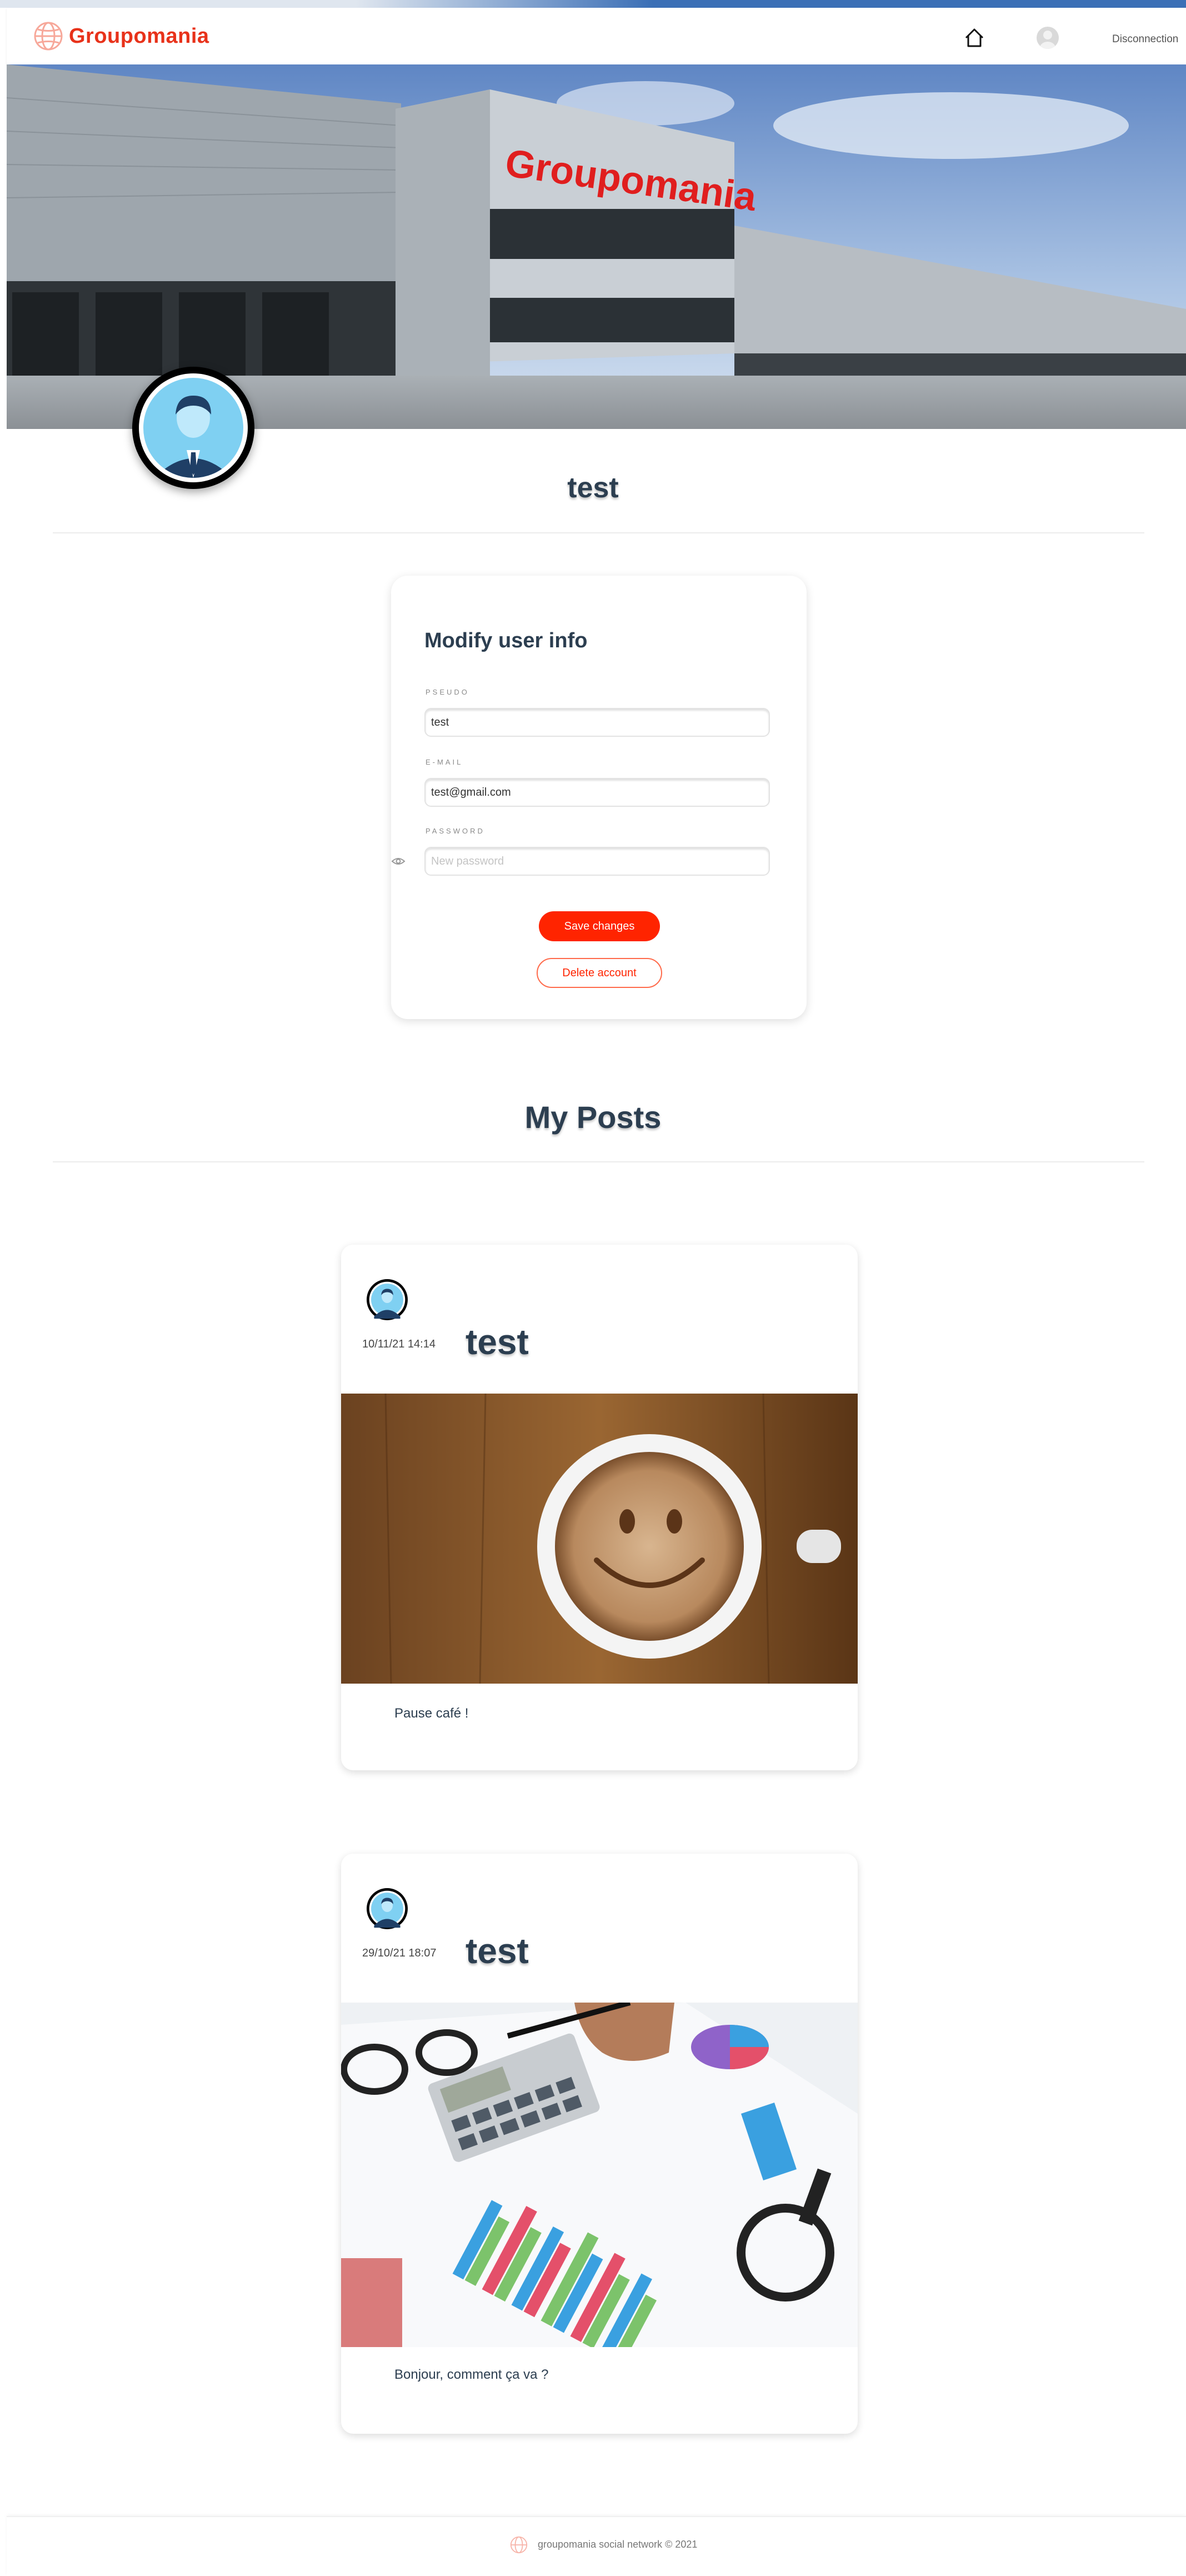 Image resolution: width=1186 pixels, height=2576 pixels. I want to click on user-avatar-icon, so click(1048, 38).